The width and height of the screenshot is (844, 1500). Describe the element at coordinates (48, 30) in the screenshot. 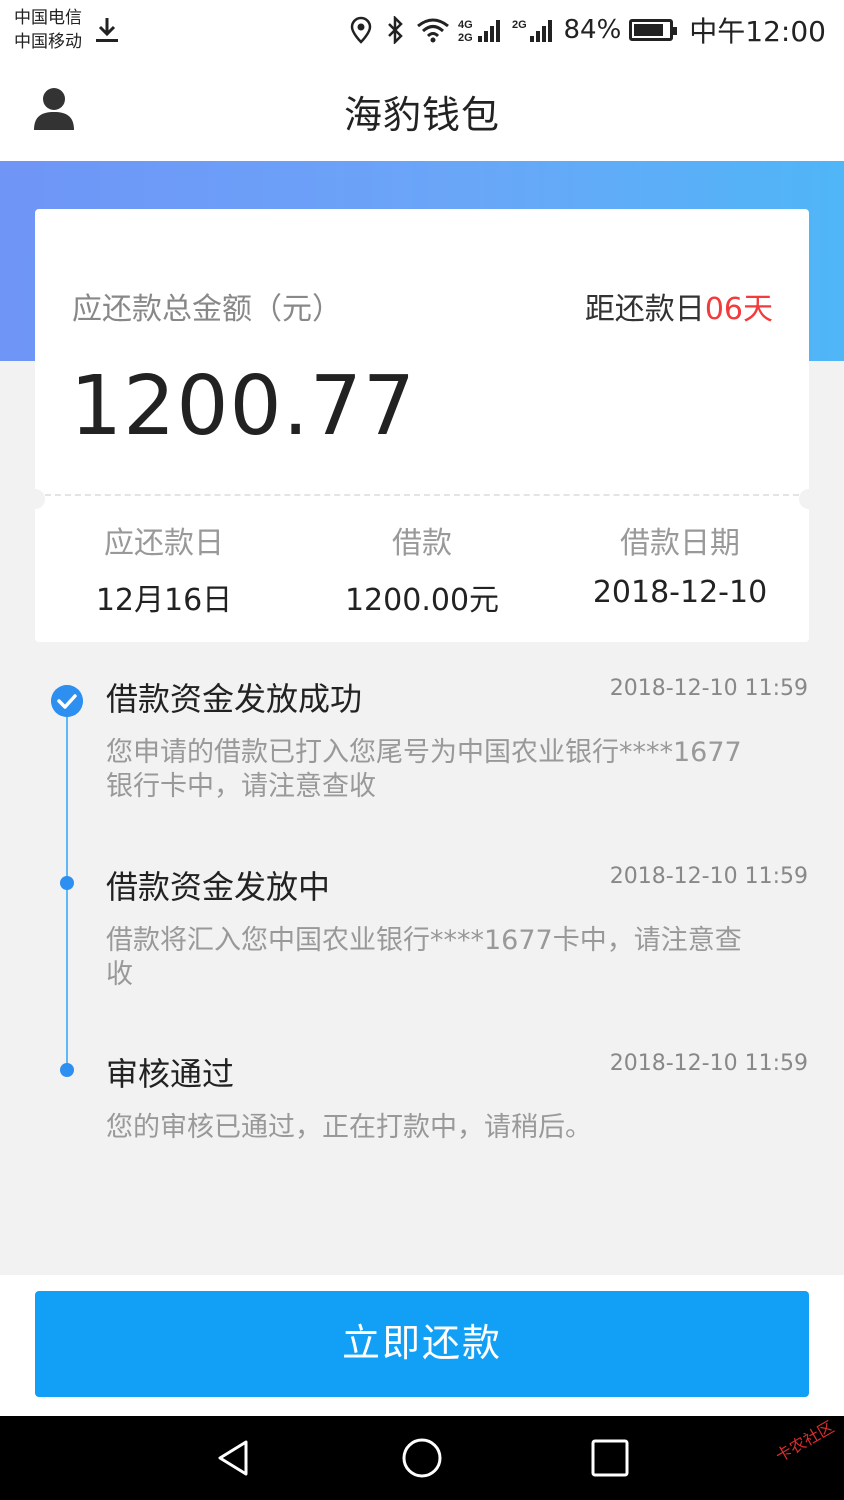

I see `carrier-names: 中国电信 中国移动` at that location.